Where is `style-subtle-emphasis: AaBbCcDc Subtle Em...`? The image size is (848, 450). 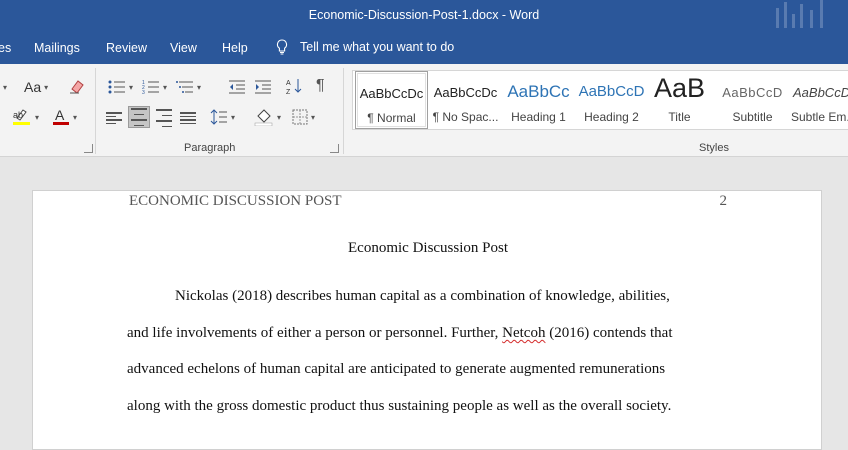 style-subtle-emphasis: AaBbCcDc Subtle Em... is located at coordinates (818, 100).